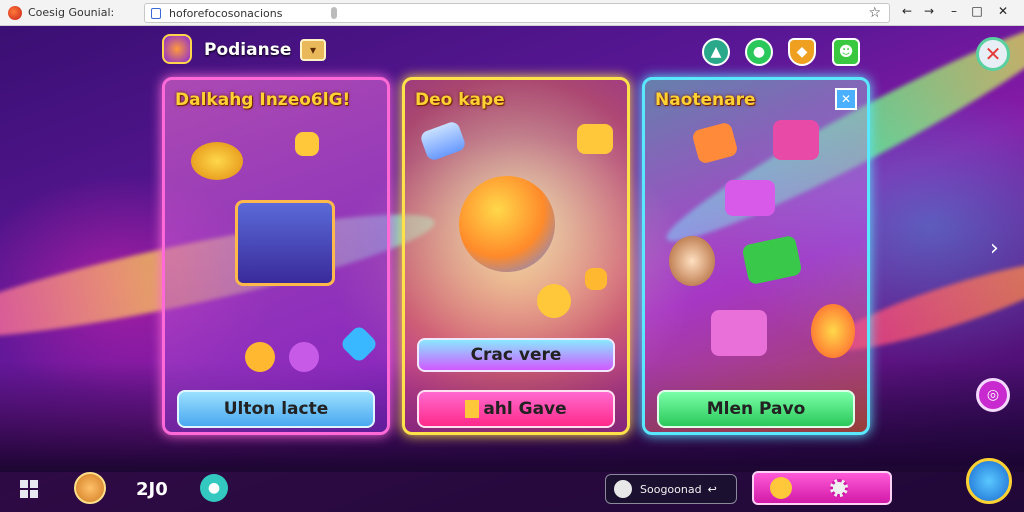  What do you see at coordinates (772, 260) in the screenshot?
I see `green-gadget-icon` at bounding box center [772, 260].